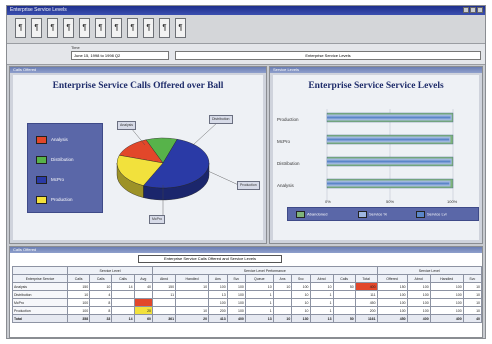 This screenshot has height=344, width=492. Describe the element at coordinates (388, 183) in the screenshot. I see `bar-analysis-service-lvl` at that location.